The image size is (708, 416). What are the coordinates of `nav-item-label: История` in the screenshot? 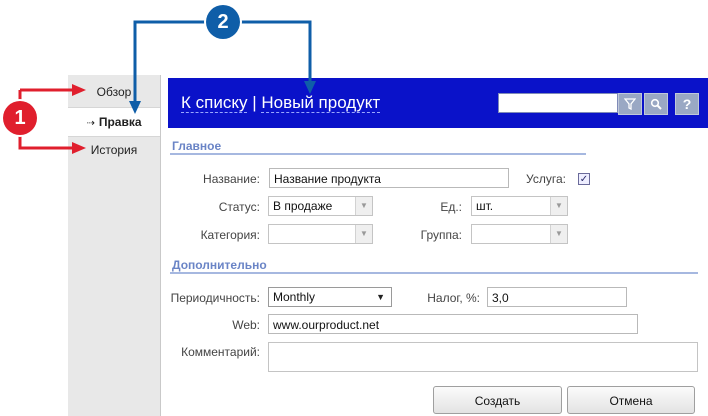 It's located at (114, 150).